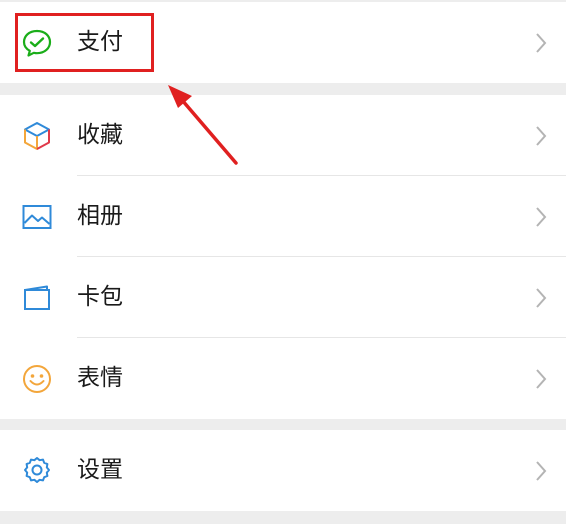 Image resolution: width=566 pixels, height=524 pixels. Describe the element at coordinates (37, 297) in the screenshot. I see `card-wallet-icon` at that location.